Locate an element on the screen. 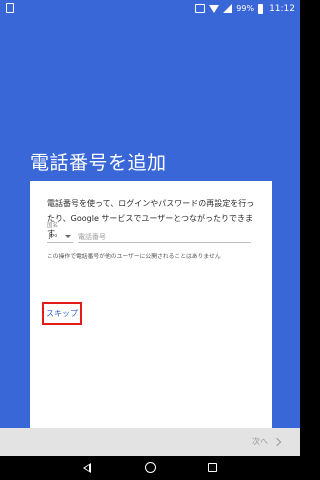  skip-button: スキップ is located at coordinates (62, 313).